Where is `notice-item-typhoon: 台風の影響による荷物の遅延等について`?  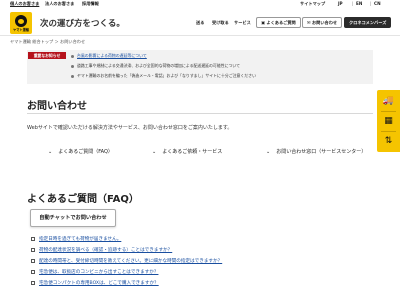 notice-item-typhoon: 台風の影響による荷物の遅延等について is located at coordinates (109, 56).